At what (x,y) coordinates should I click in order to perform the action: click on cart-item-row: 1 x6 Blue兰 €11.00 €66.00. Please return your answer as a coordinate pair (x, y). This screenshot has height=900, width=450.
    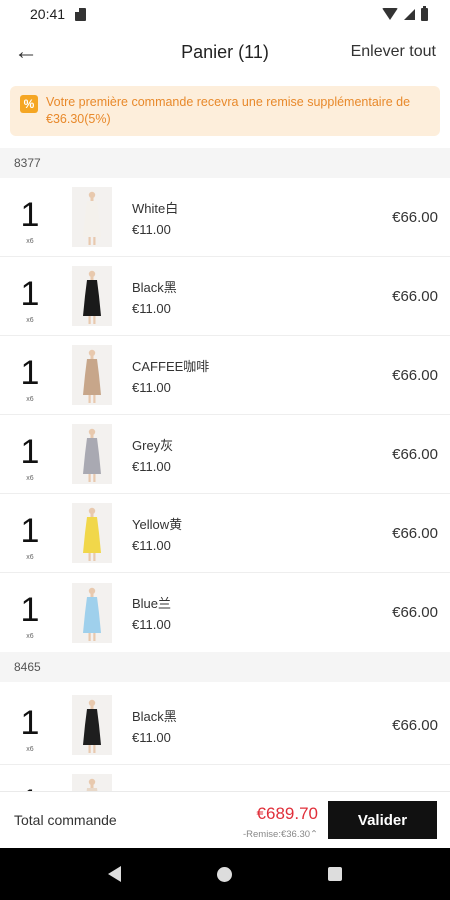
    Looking at the image, I should click on (225, 612).